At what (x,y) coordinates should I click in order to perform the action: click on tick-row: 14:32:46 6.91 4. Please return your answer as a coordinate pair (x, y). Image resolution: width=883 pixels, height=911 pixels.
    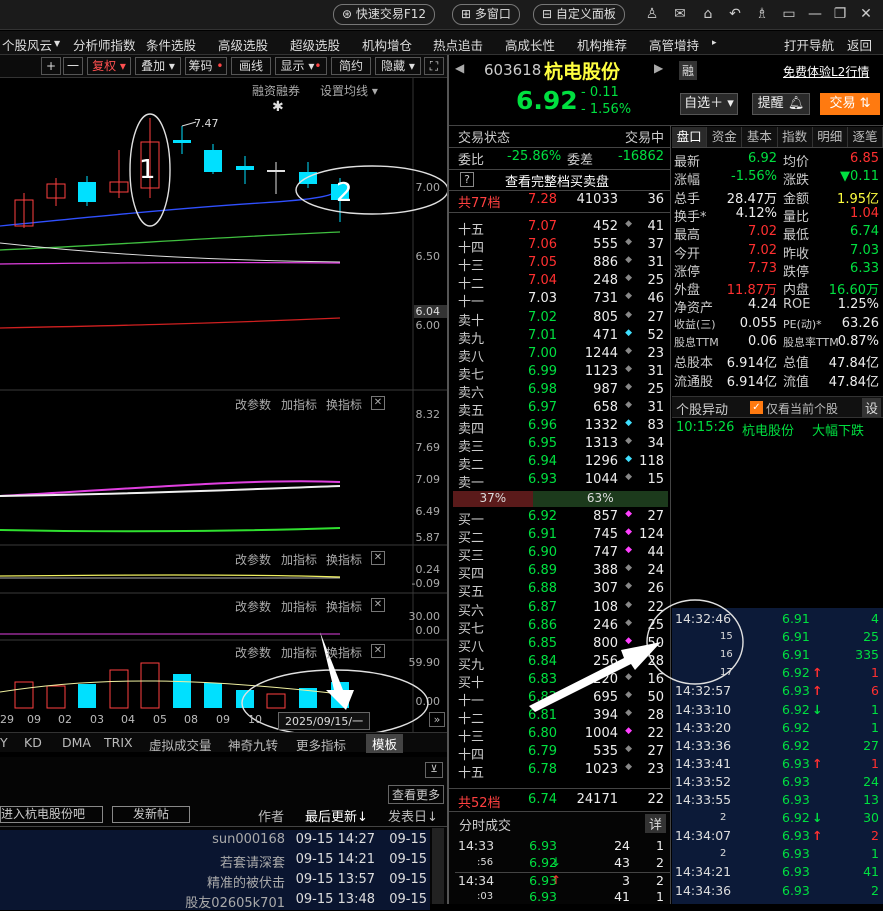
    Looking at the image, I should click on (777, 619).